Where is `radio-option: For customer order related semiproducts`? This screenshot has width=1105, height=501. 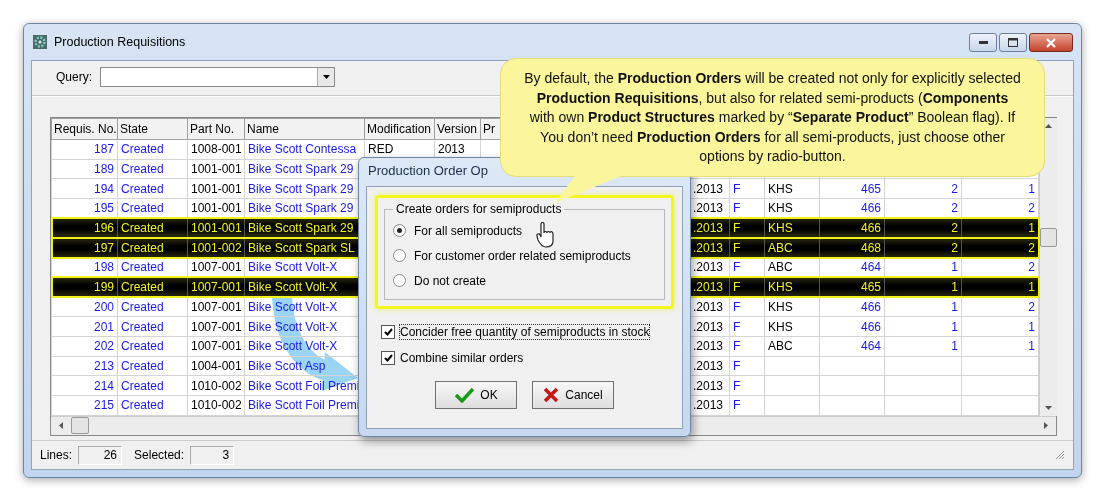
radio-option: For customer order related semiproducts is located at coordinates (524, 255).